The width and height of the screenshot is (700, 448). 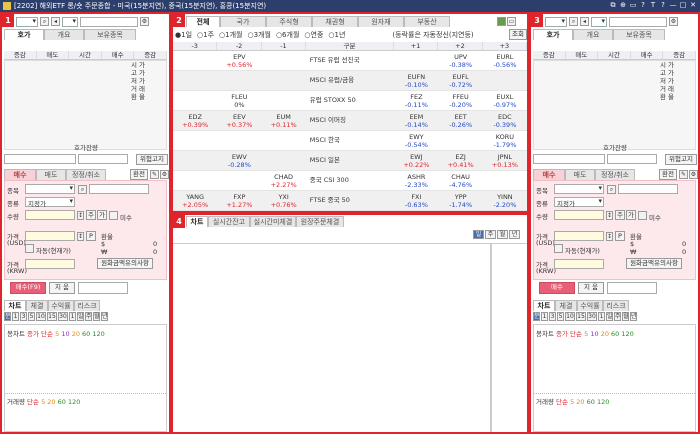 What do you see at coordinates (609, 215) in the screenshot?
I see `qty-stepper: ↕` at bounding box center [609, 215].